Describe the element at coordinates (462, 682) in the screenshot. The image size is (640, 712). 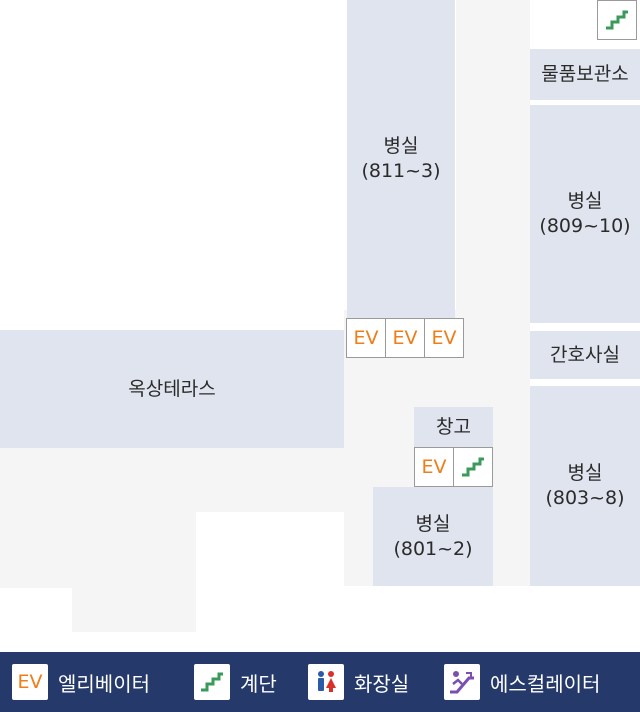
I see `escalator-icon` at that location.